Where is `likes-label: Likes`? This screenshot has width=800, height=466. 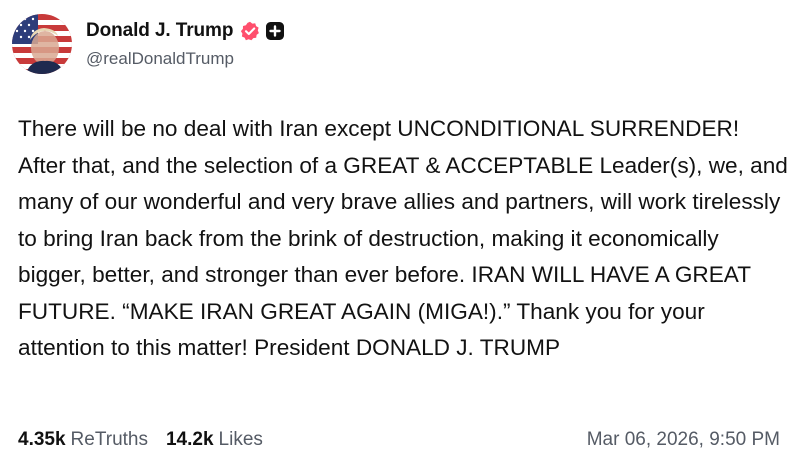 likes-label: Likes is located at coordinates (240, 439).